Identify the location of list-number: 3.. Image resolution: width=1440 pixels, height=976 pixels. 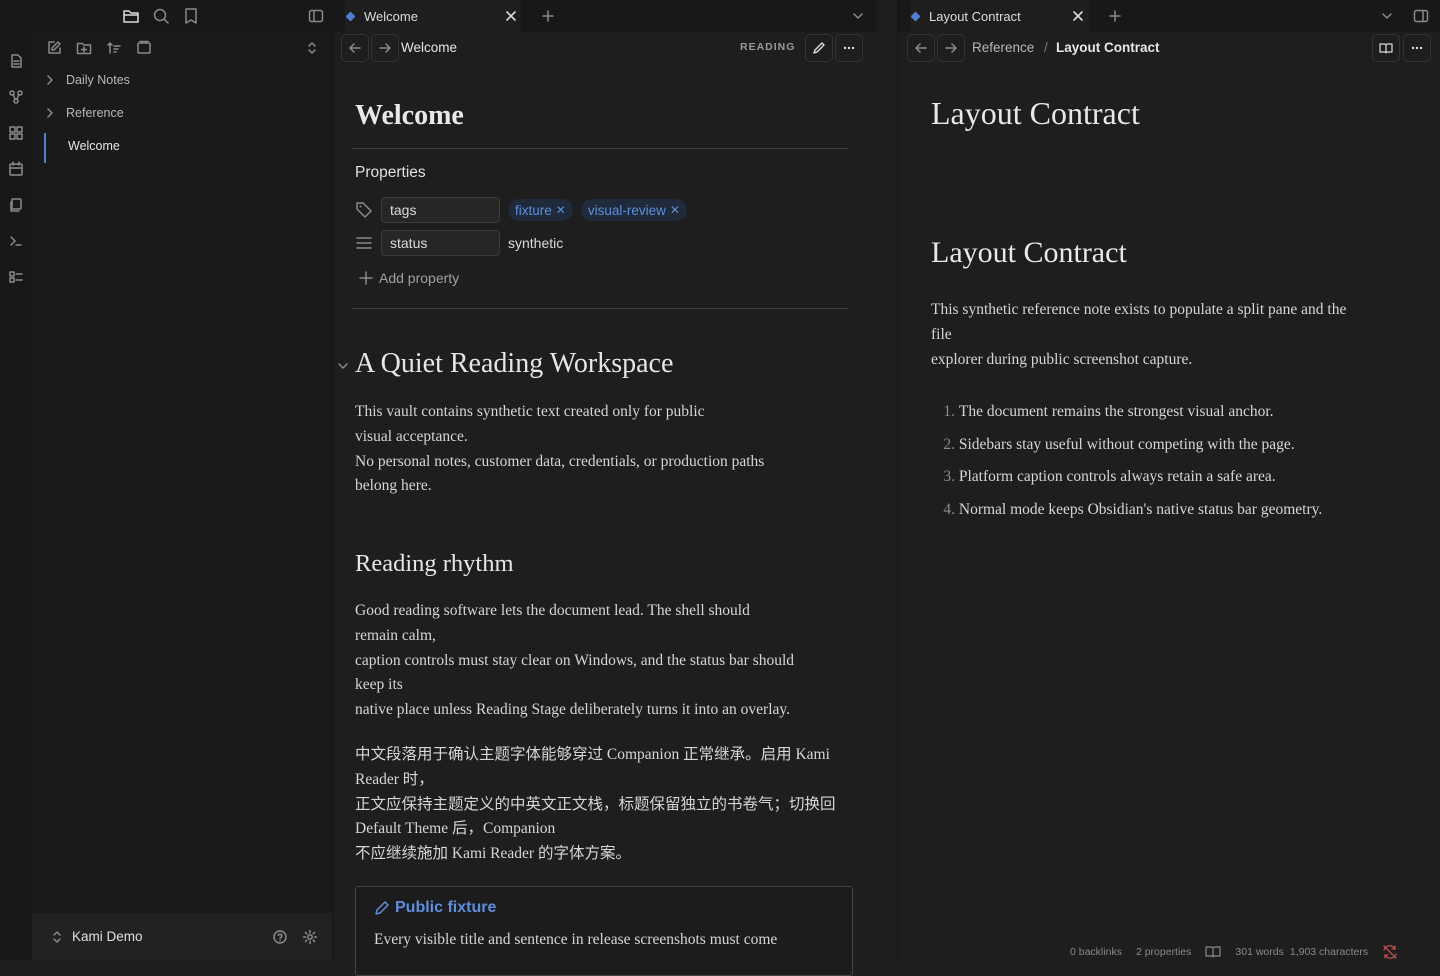
(949, 476).